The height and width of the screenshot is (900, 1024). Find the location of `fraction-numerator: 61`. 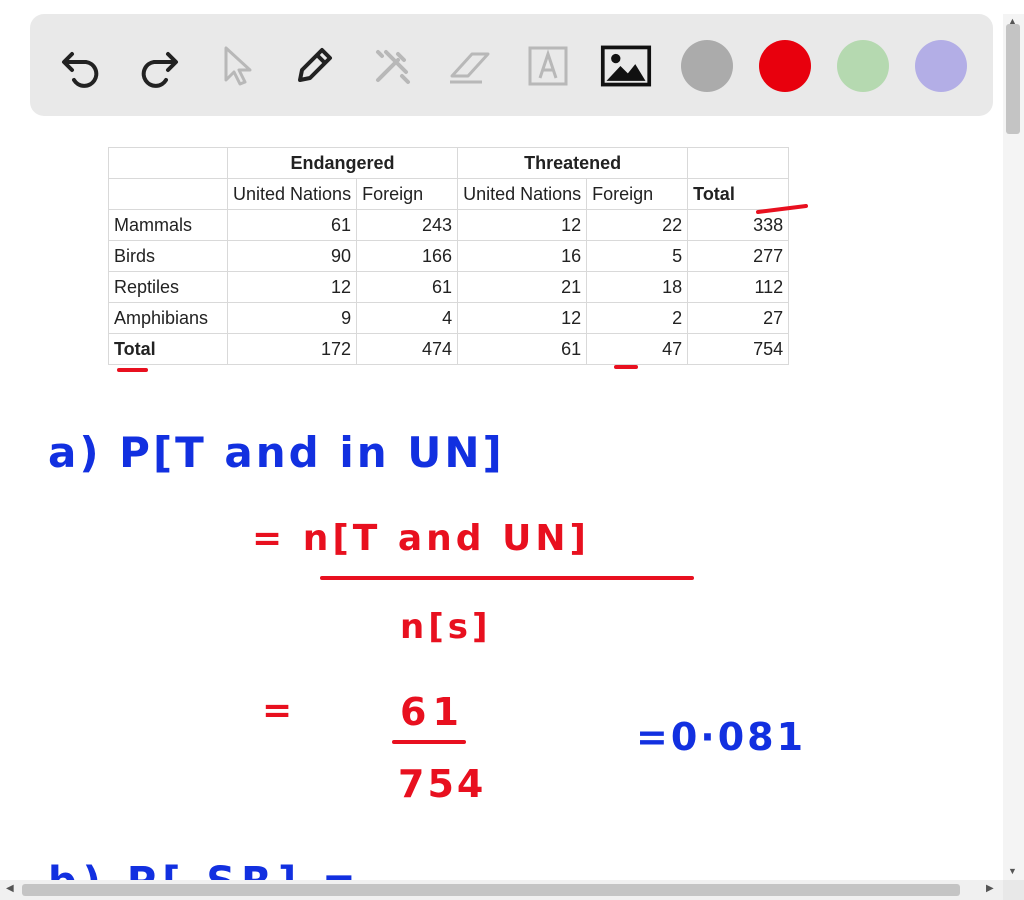

fraction-numerator: 61 is located at coordinates (432, 712).